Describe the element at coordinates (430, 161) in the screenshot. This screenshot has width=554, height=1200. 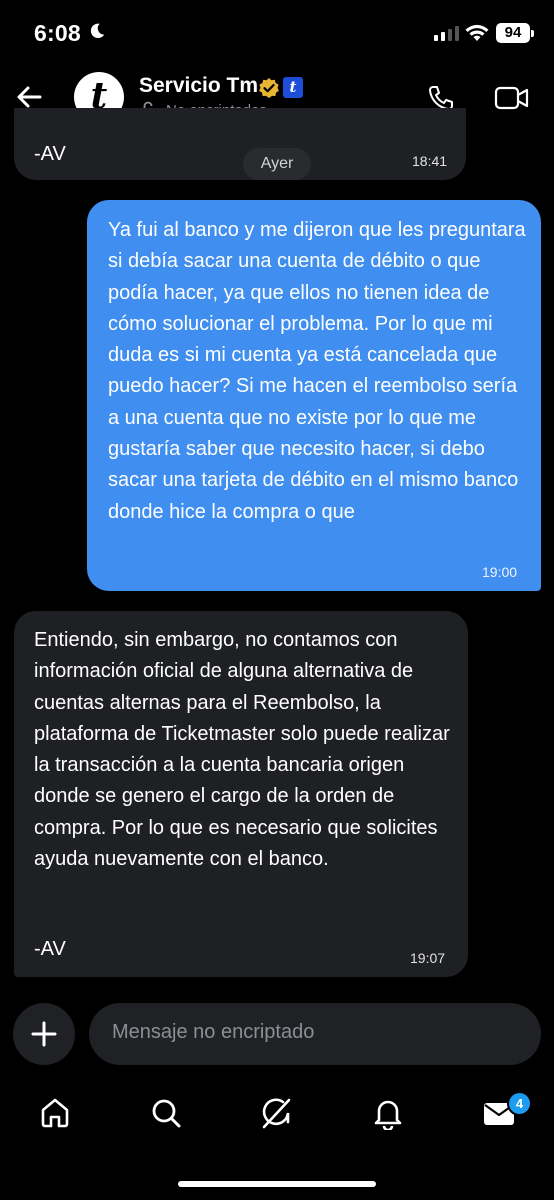
I see `previous-message-time: 18:41` at that location.